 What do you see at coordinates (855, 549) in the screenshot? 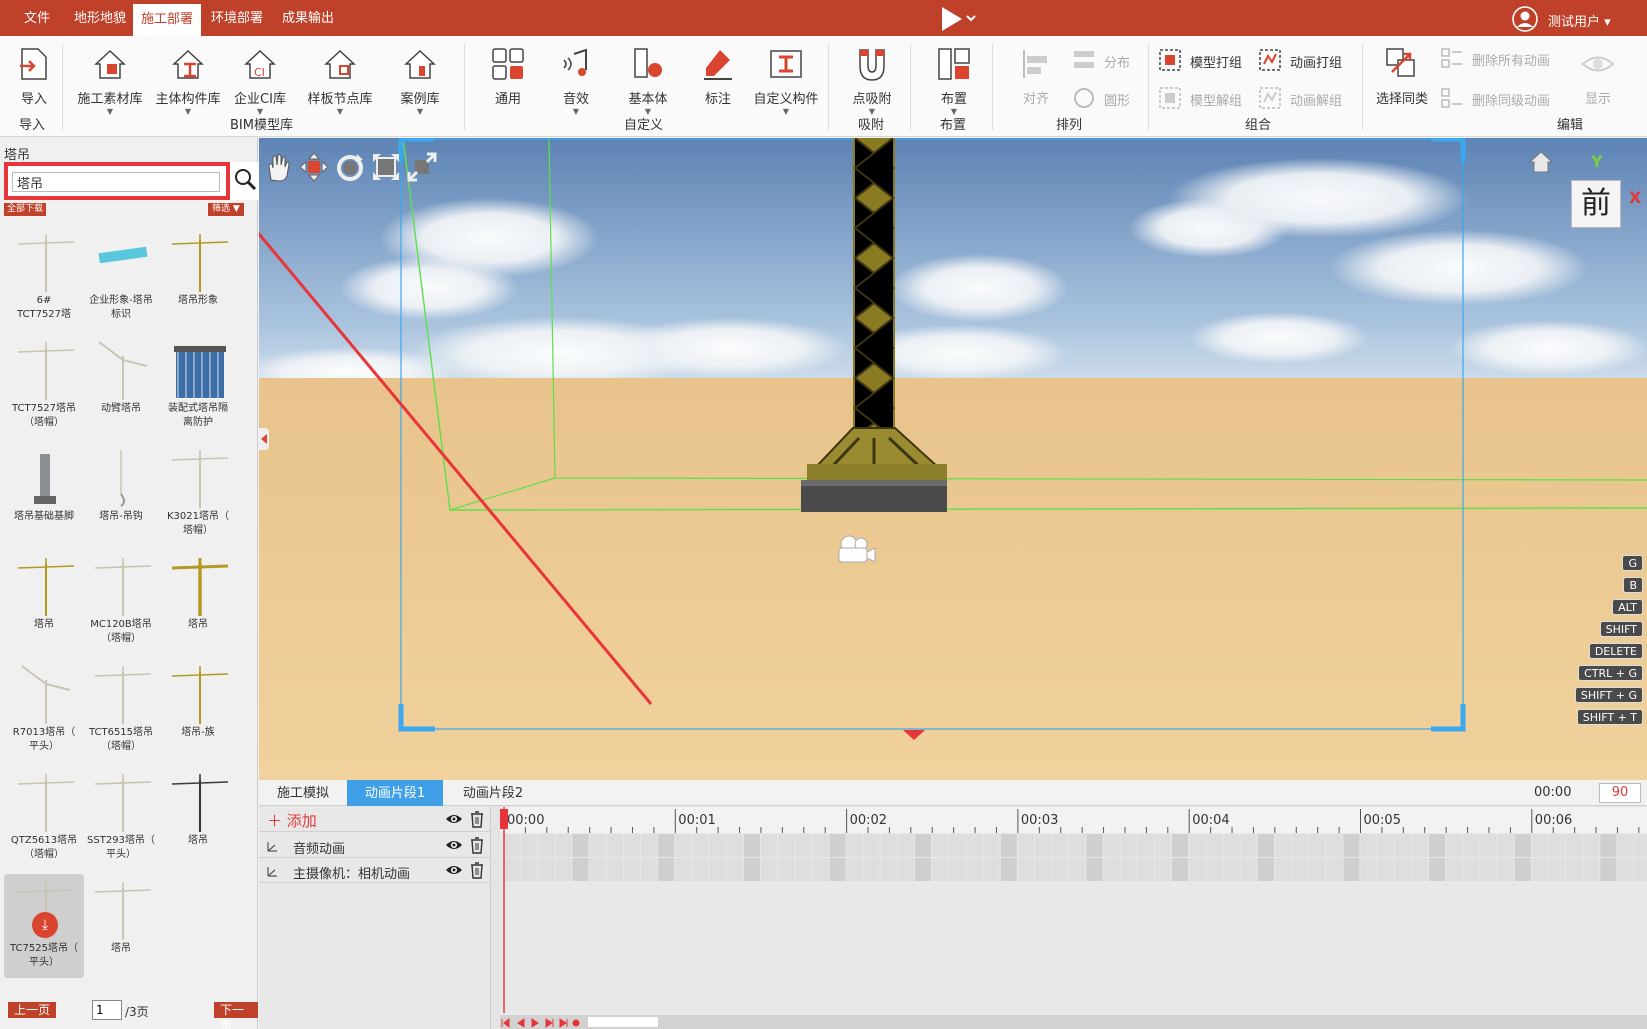
I see `camera-icon` at bounding box center [855, 549].